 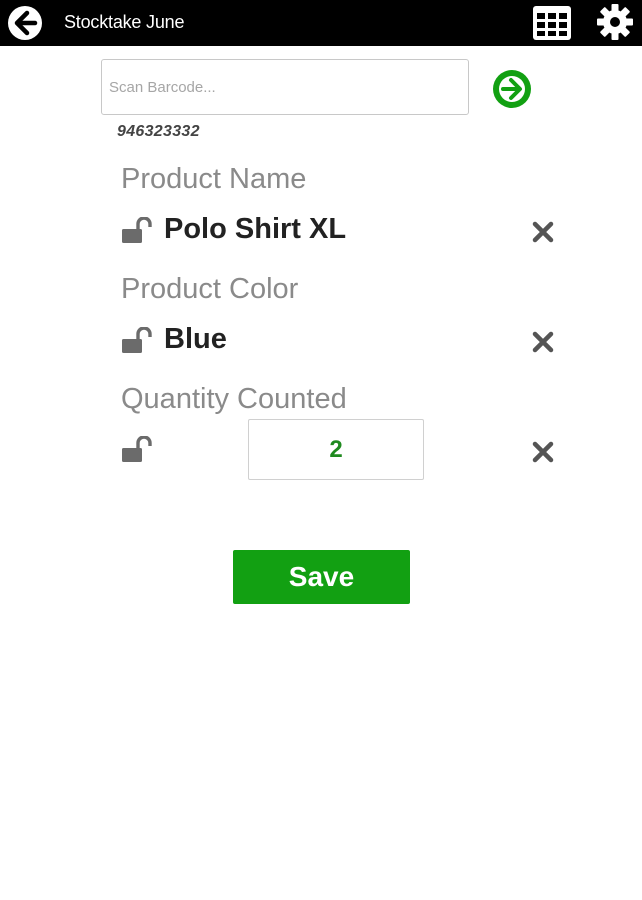 What do you see at coordinates (285, 87) in the screenshot?
I see `scan-barcode-input` at bounding box center [285, 87].